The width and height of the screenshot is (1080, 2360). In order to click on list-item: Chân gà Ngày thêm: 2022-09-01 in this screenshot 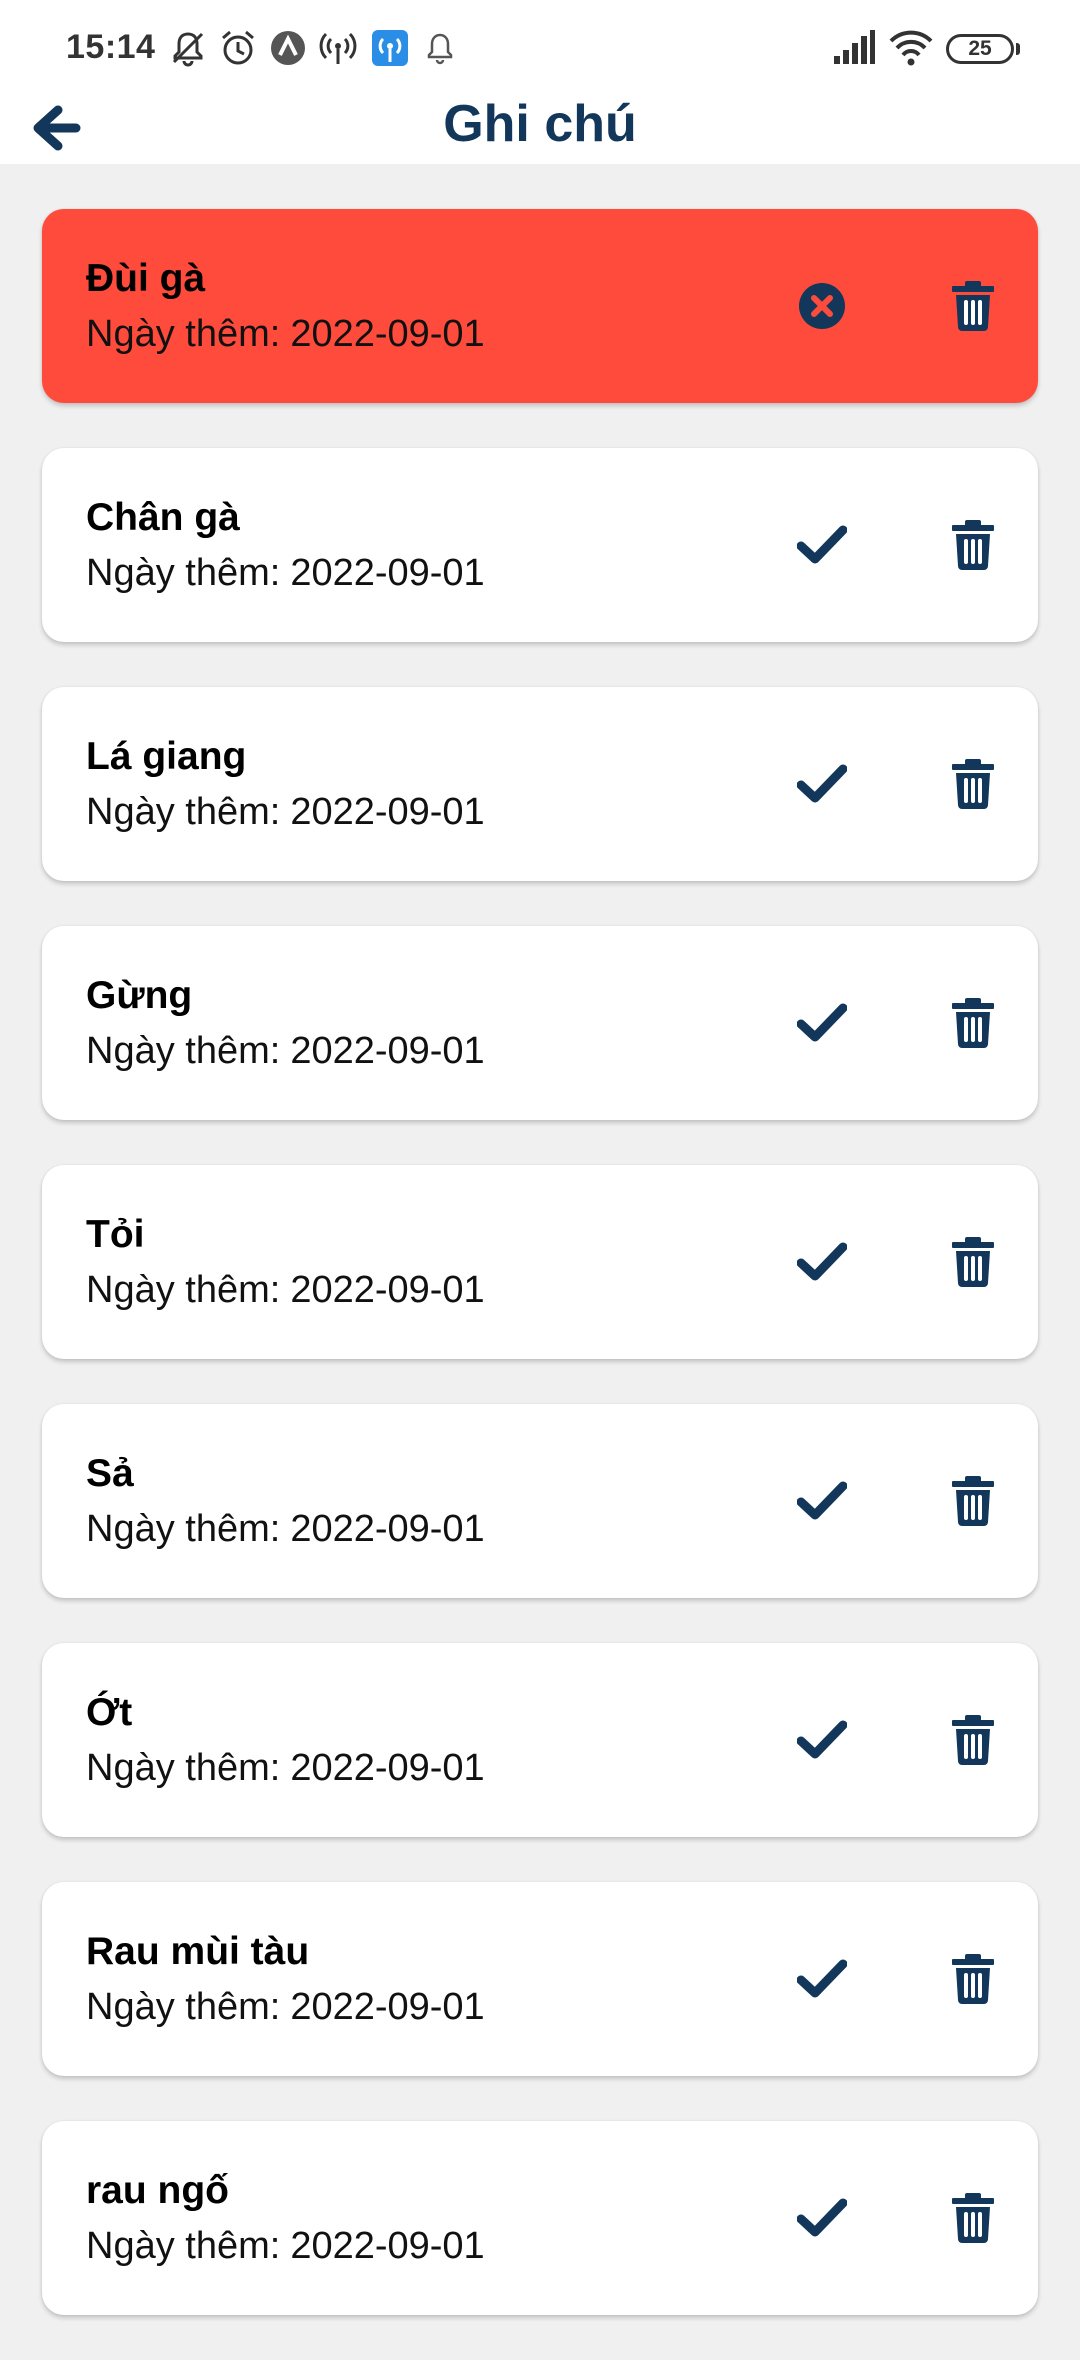, I will do `click(540, 545)`.